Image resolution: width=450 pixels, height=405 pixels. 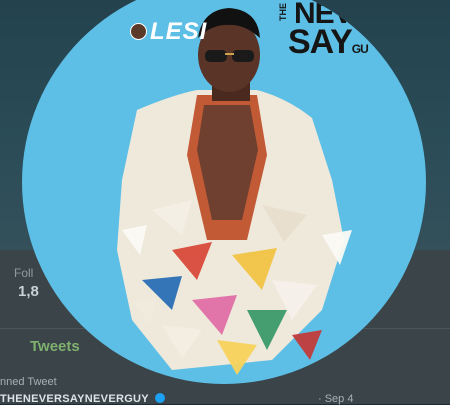 I want to click on verified-badge-icon, so click(x=160, y=398).